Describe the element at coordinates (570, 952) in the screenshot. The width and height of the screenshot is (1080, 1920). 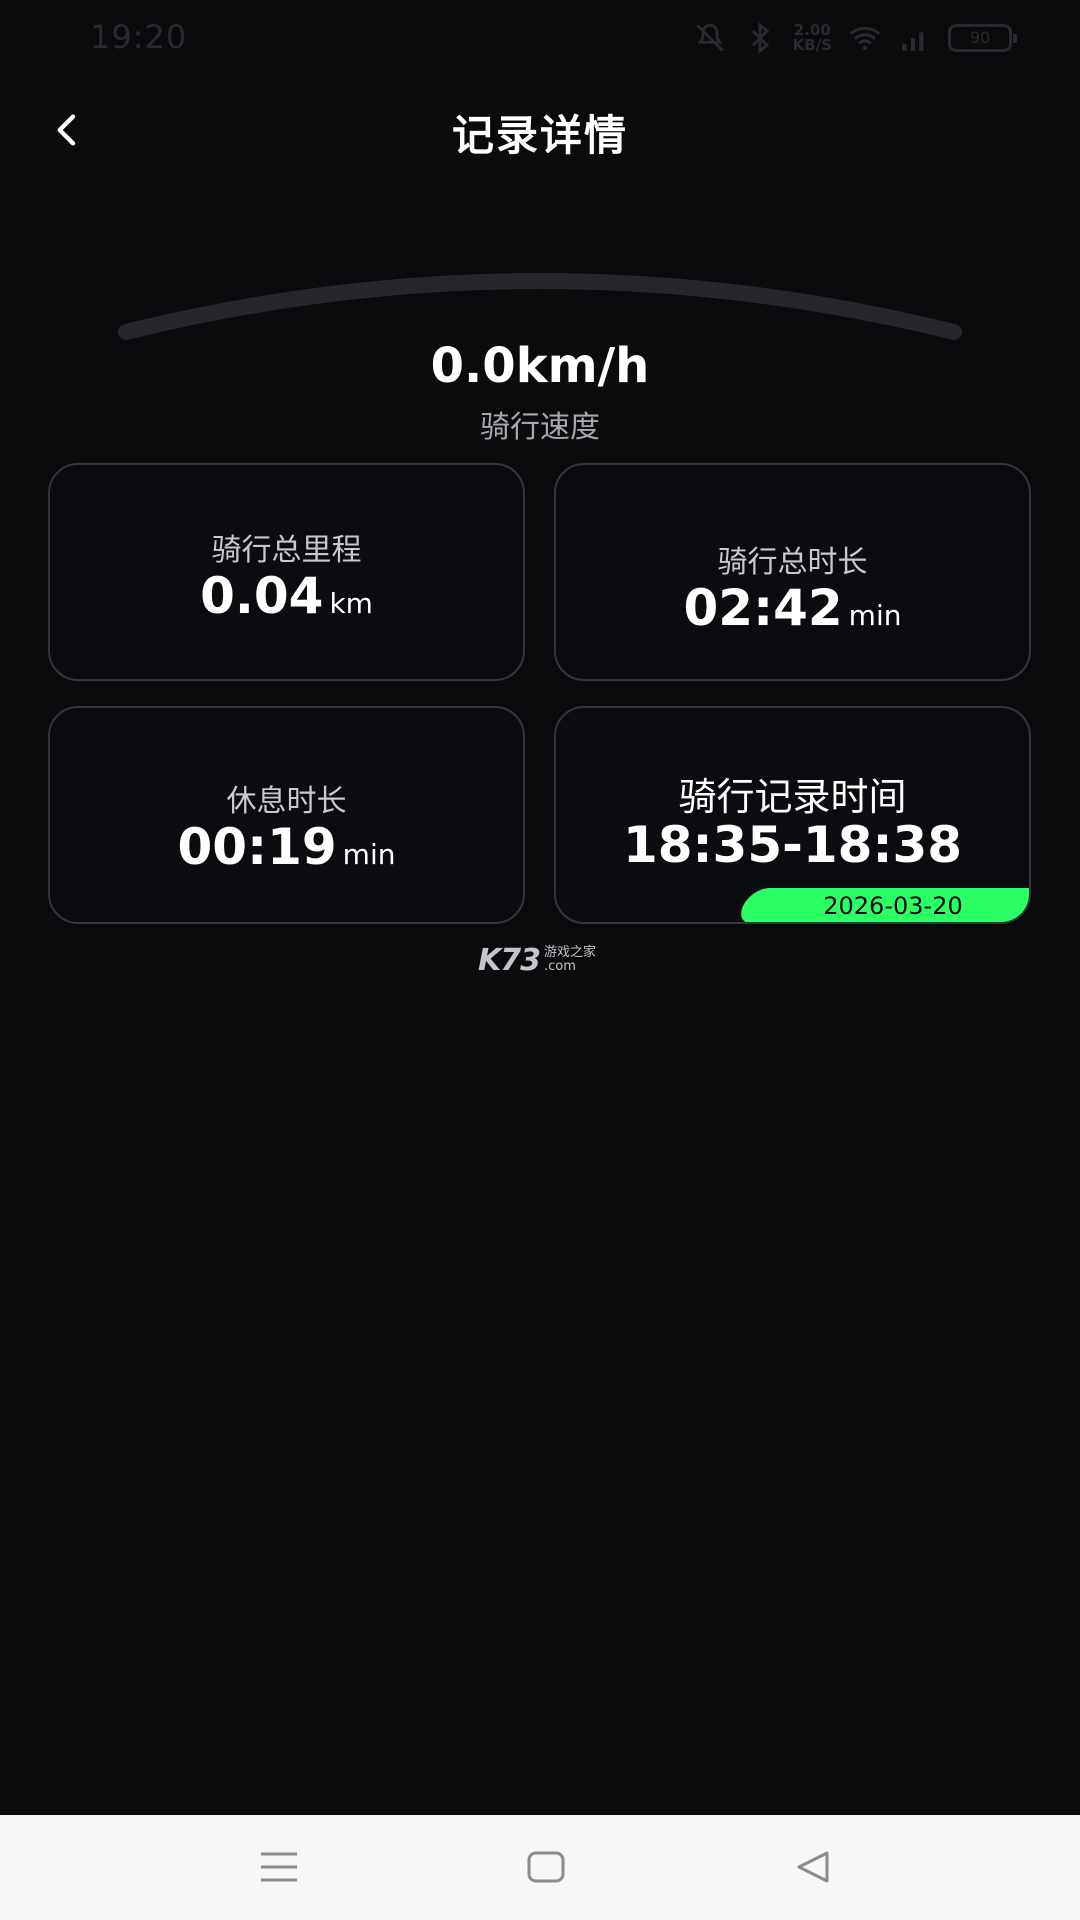
I see `watermark-line1: 游戏之家` at that location.